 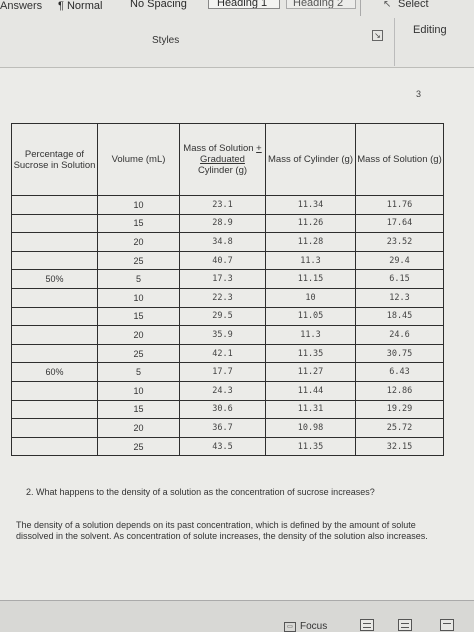 What do you see at coordinates (222, 372) in the screenshot?
I see `cell-mass-solution-cylinder: 17.7` at bounding box center [222, 372].